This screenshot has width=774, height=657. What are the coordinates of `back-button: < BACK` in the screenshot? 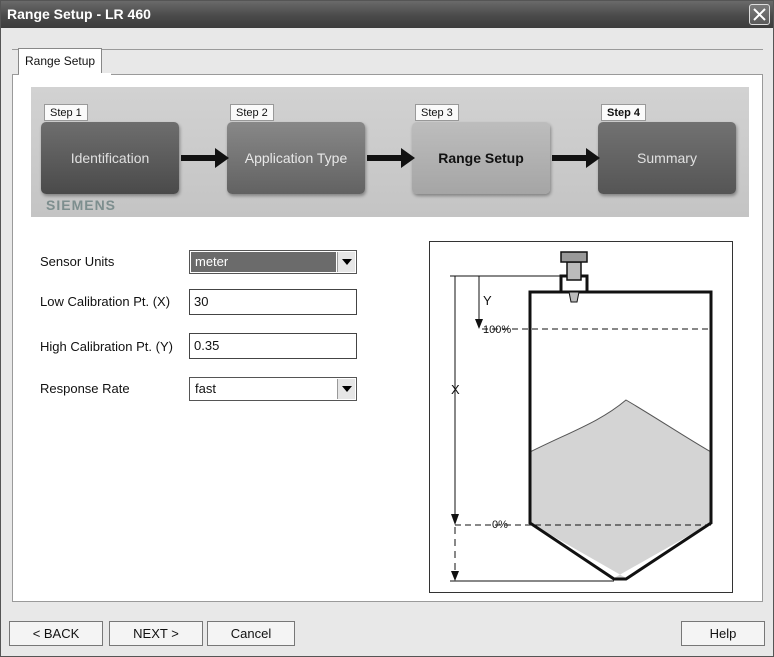 It's located at (56, 633).